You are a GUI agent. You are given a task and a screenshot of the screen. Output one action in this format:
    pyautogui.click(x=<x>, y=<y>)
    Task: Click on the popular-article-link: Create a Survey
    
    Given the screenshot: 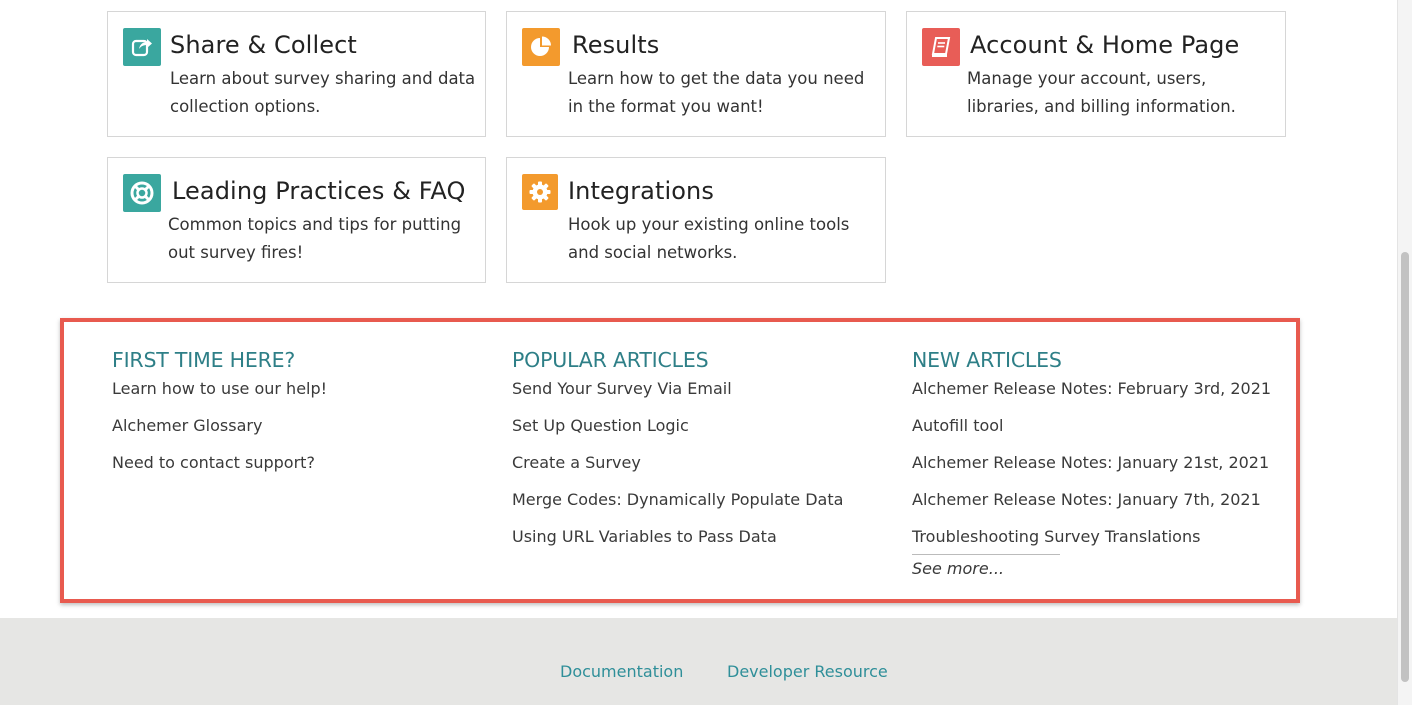 What is the action you would take?
    pyautogui.click(x=677, y=463)
    